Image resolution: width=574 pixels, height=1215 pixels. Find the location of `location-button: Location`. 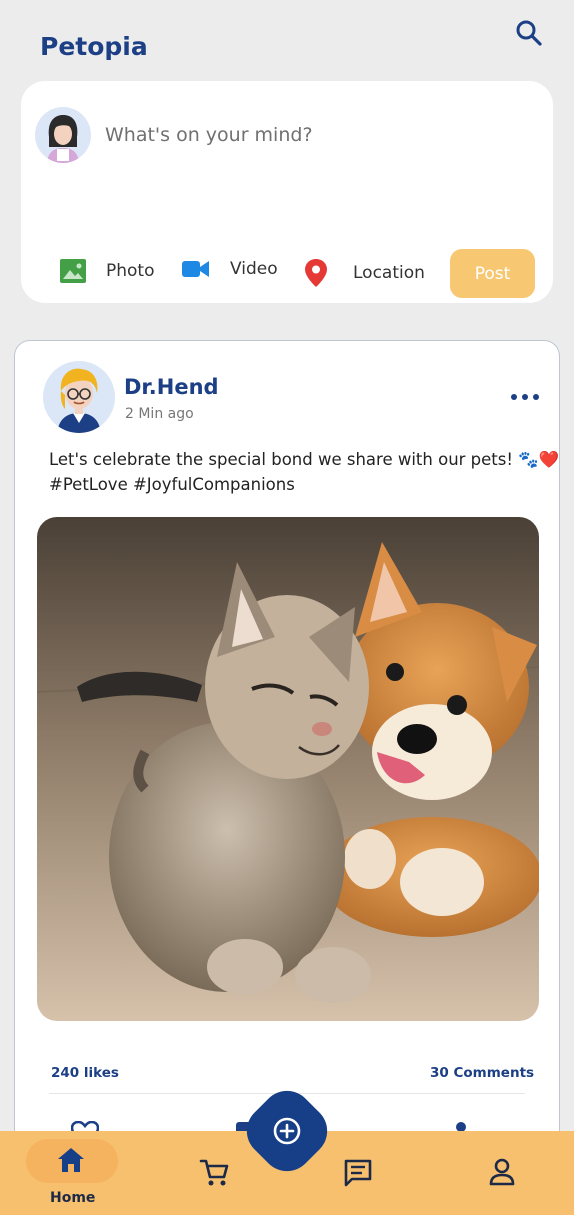

location-button: Location is located at coordinates (365, 273).